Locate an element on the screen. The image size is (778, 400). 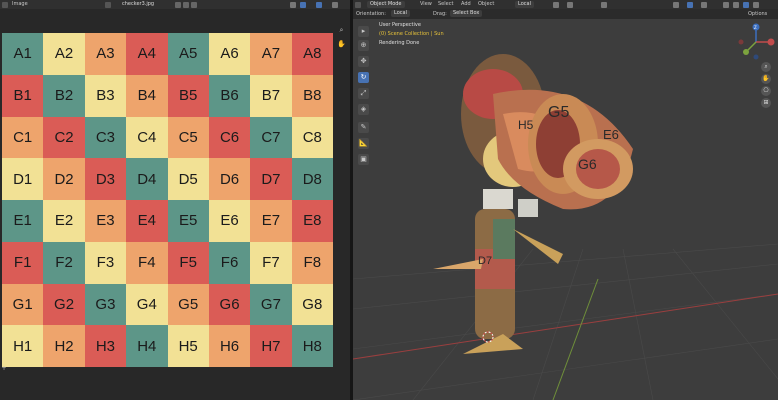
material-shading-icon is located at coordinates (746, 5).